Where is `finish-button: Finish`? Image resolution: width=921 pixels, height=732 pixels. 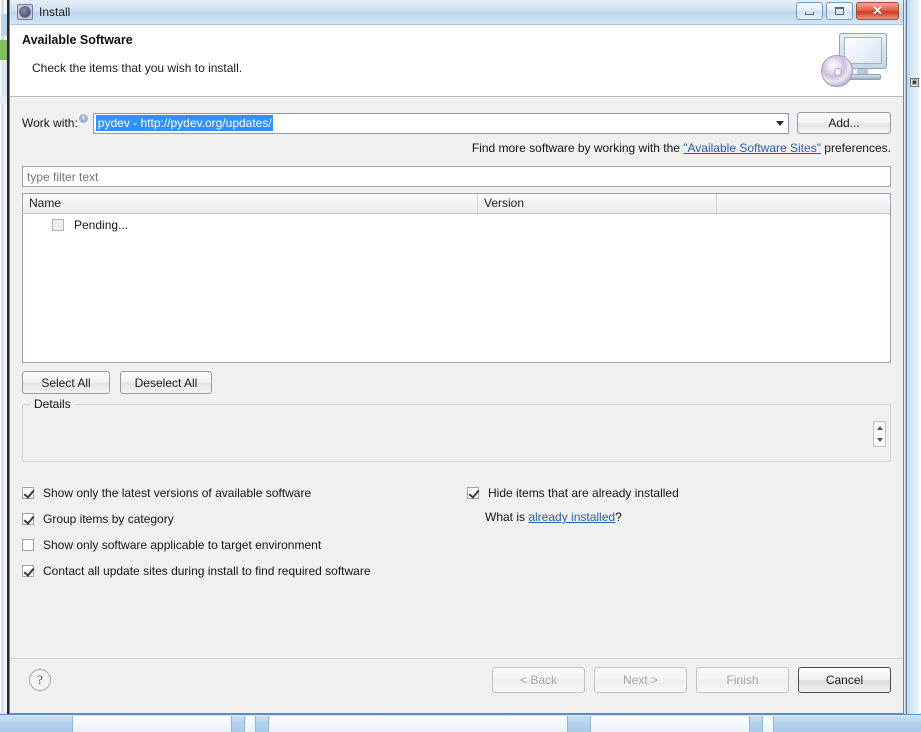
finish-button: Finish is located at coordinates (742, 680).